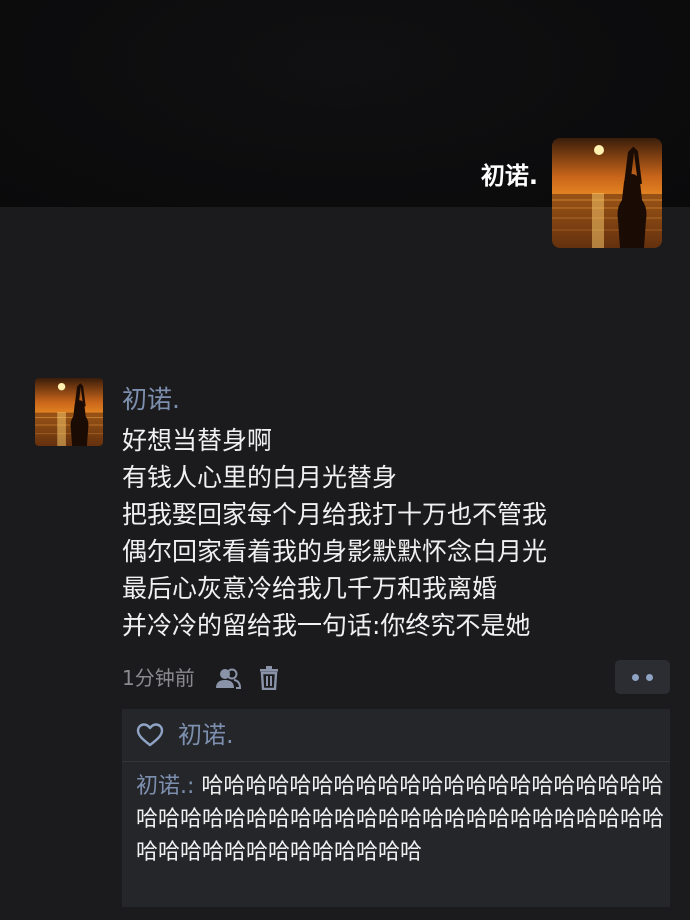 The image size is (690, 920). I want to click on likes-row: 初诺., so click(396, 735).